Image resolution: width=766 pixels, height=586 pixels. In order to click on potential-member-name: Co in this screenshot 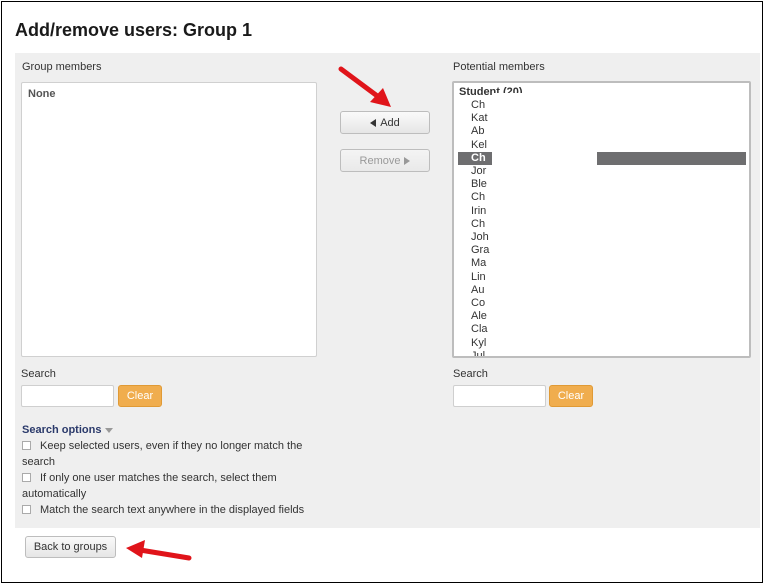, I will do `click(478, 303)`.